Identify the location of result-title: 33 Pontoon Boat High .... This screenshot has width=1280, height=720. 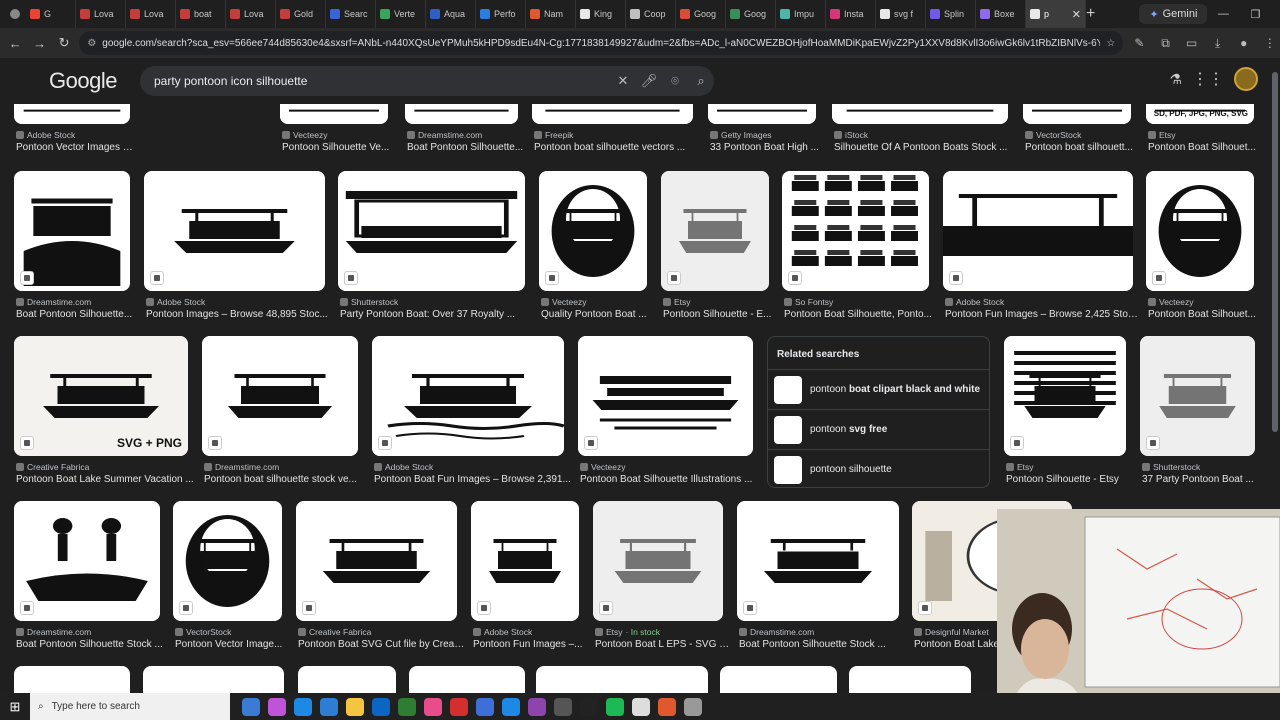
(767, 147).